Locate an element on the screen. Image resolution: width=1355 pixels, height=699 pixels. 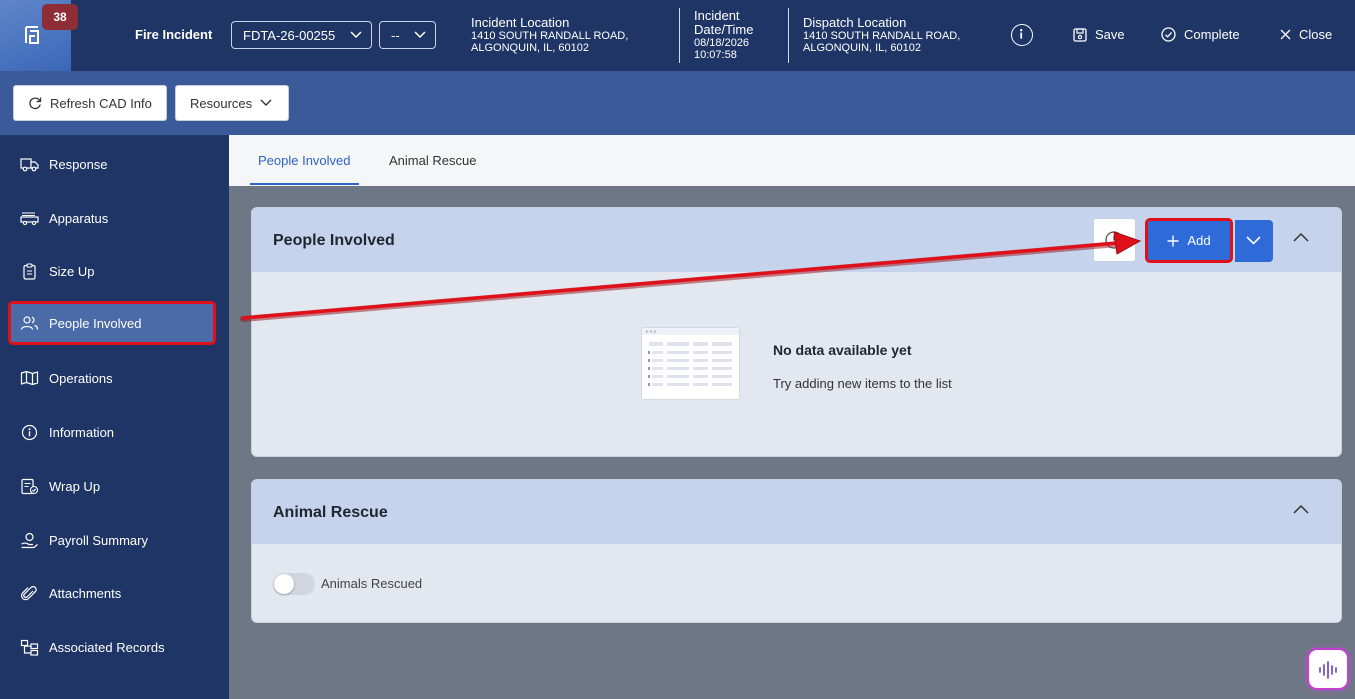
payroll-icon is located at coordinates (29, 540).